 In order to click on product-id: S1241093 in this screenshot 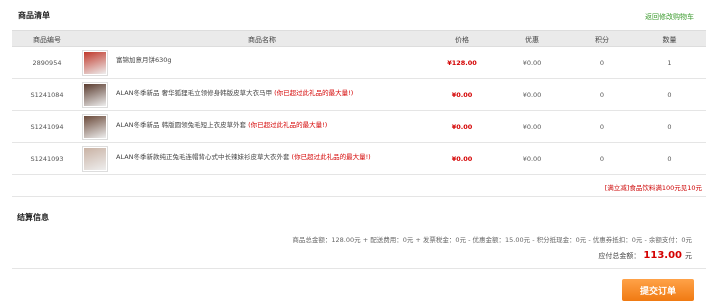, I will do `click(47, 159)`.